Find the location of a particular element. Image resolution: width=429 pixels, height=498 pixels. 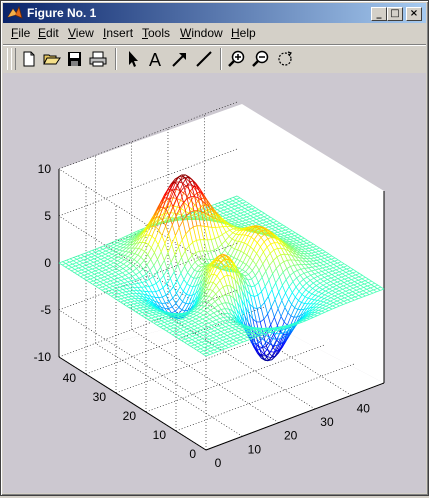

close-button: × is located at coordinates (414, 14).